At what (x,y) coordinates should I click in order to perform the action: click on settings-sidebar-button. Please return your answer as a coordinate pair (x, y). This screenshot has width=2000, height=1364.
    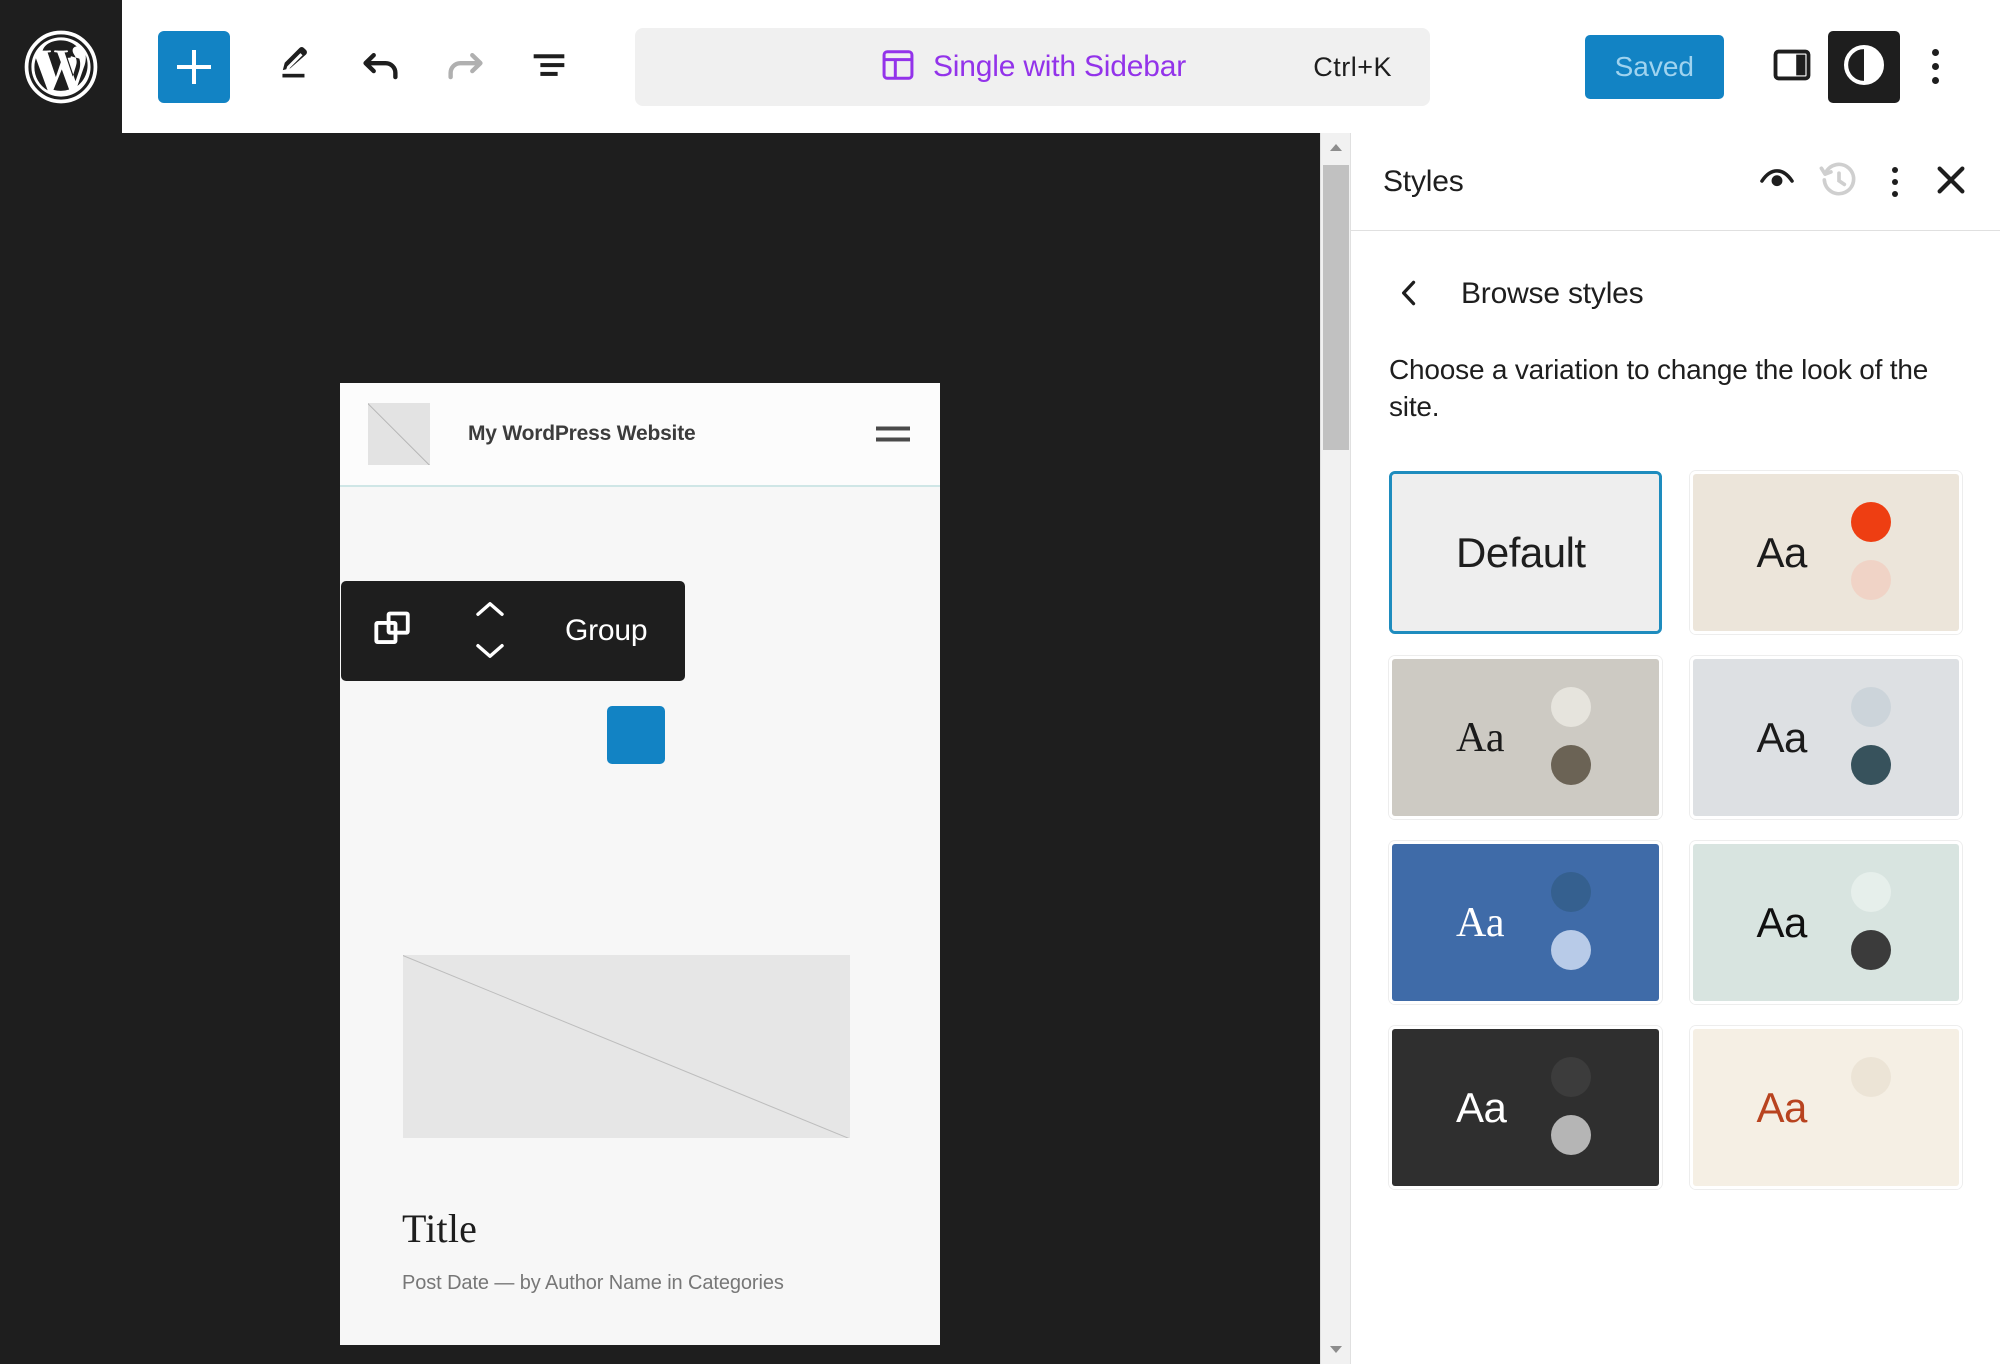
    Looking at the image, I should click on (1792, 67).